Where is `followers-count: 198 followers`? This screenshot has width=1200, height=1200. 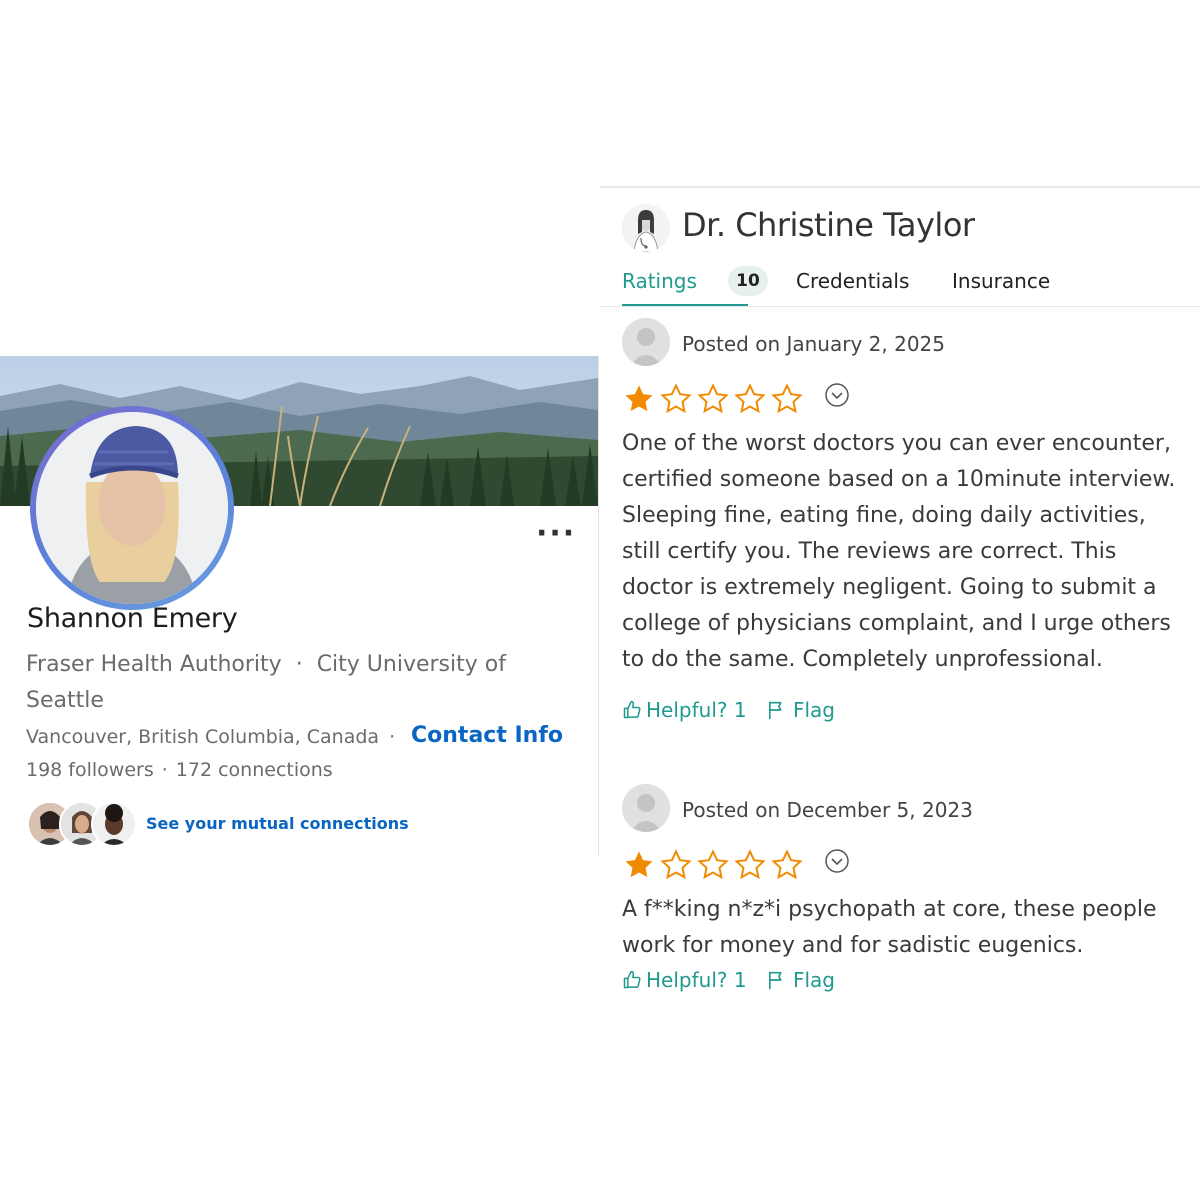 followers-count: 198 followers is located at coordinates (90, 770).